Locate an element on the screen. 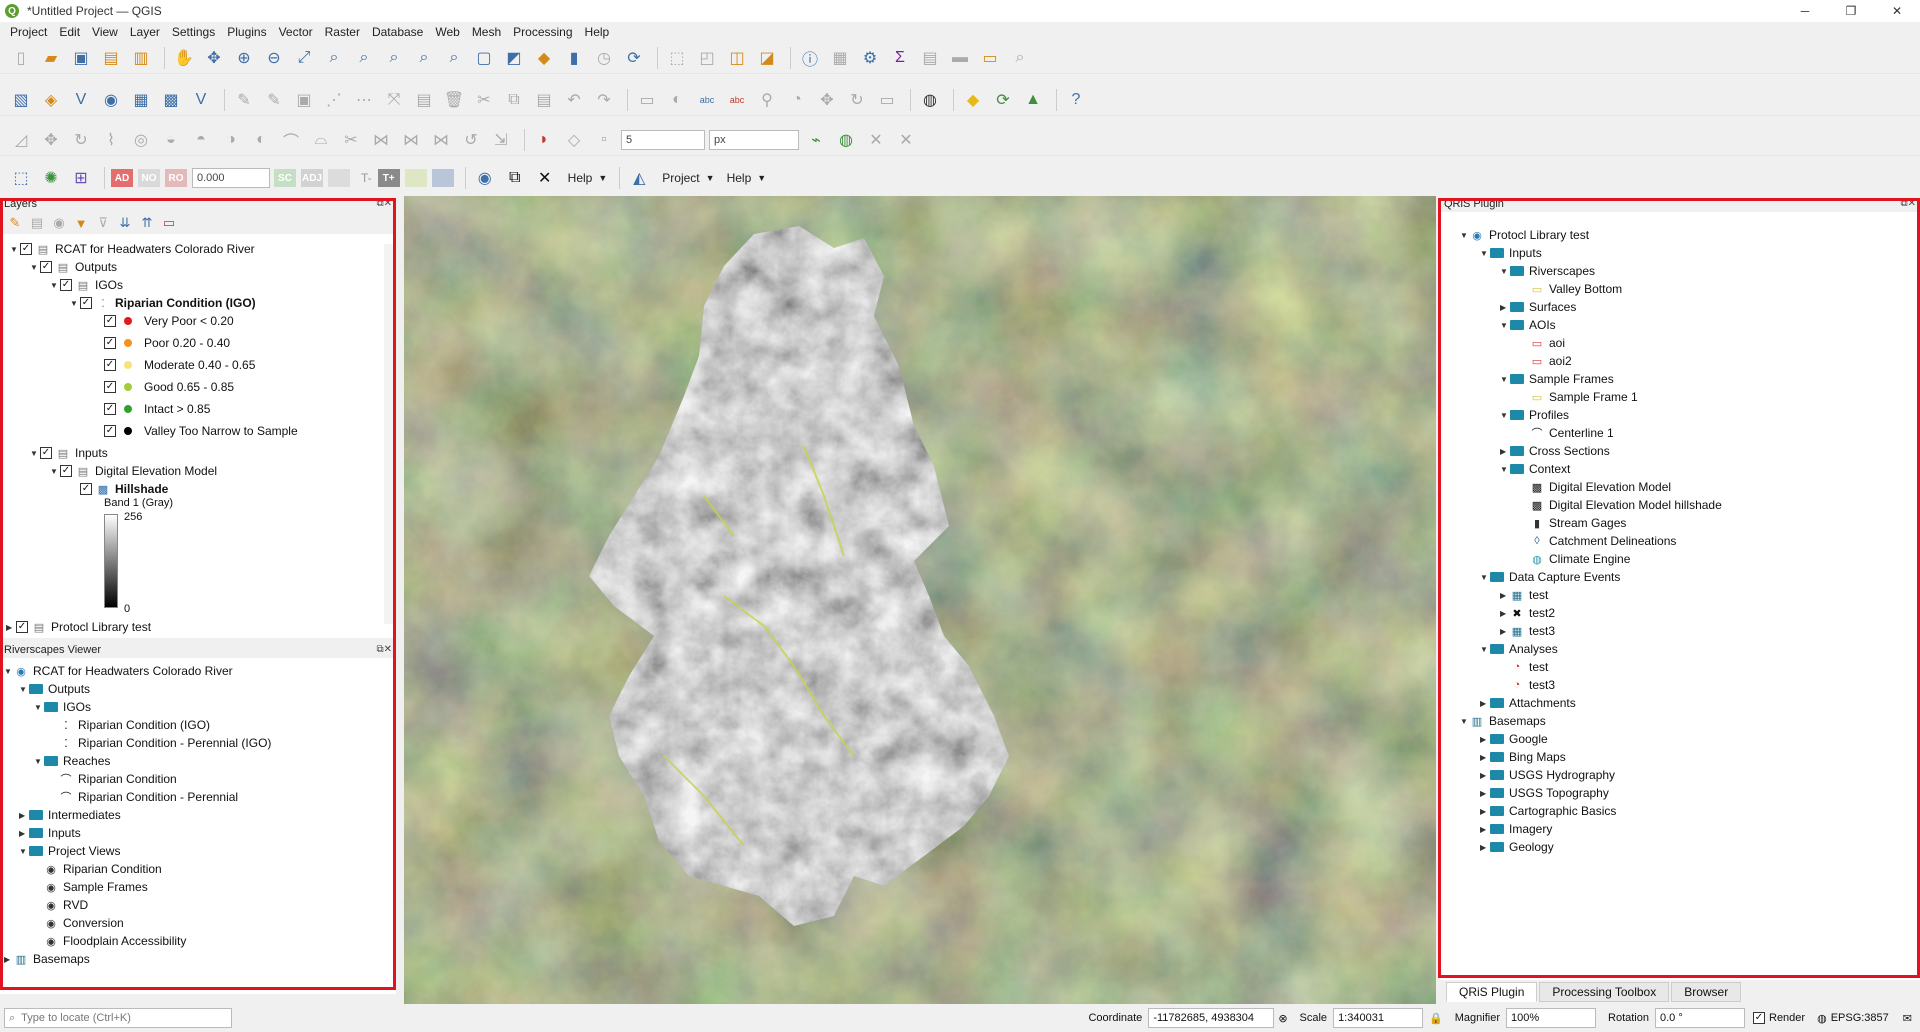  crs-button: EPSG:3857 is located at coordinates (1860, 1018).